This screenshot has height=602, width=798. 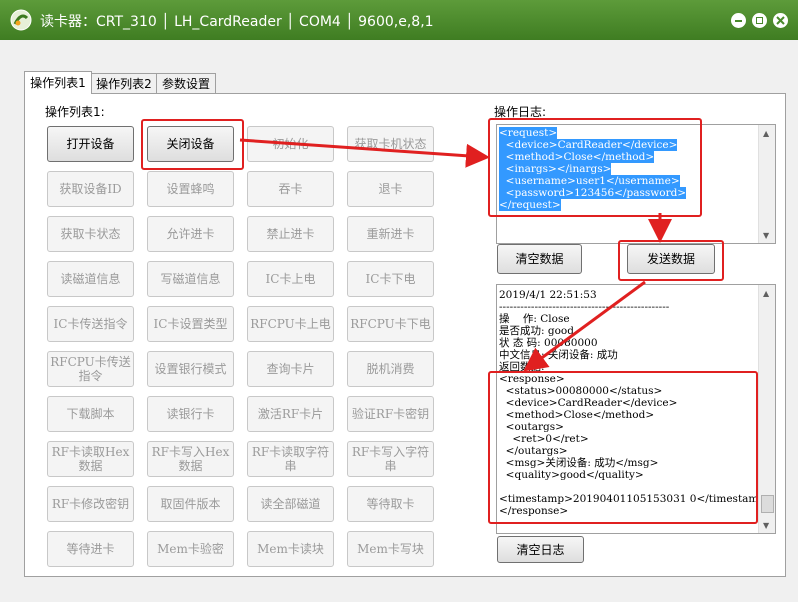 I want to click on op-button: RFCPU卡传送 指令, so click(x=90, y=369).